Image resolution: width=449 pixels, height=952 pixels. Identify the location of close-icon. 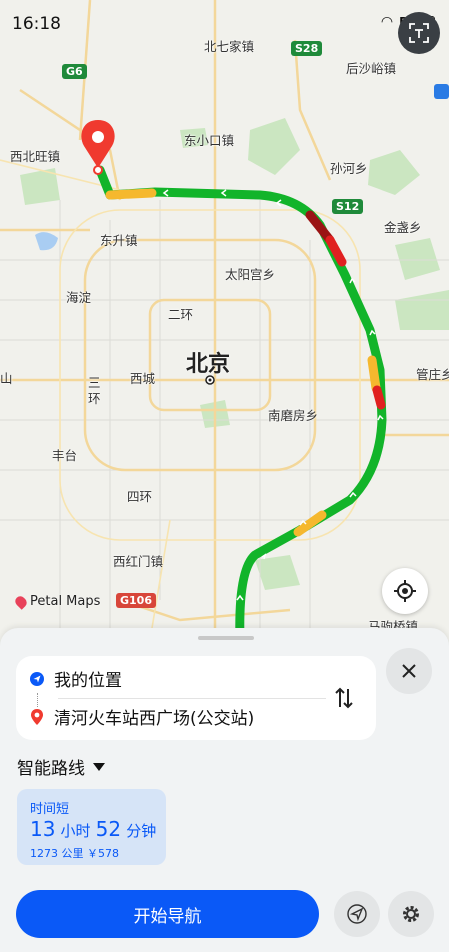
(409, 671).